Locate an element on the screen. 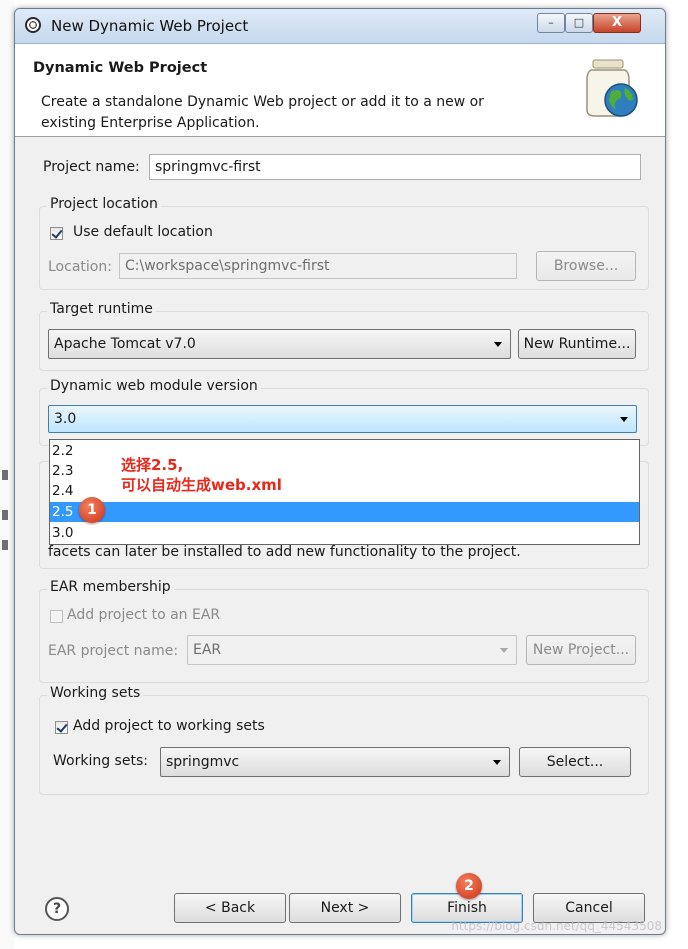 This screenshot has width=688, height=949. location-label: Location: is located at coordinates (80, 267).